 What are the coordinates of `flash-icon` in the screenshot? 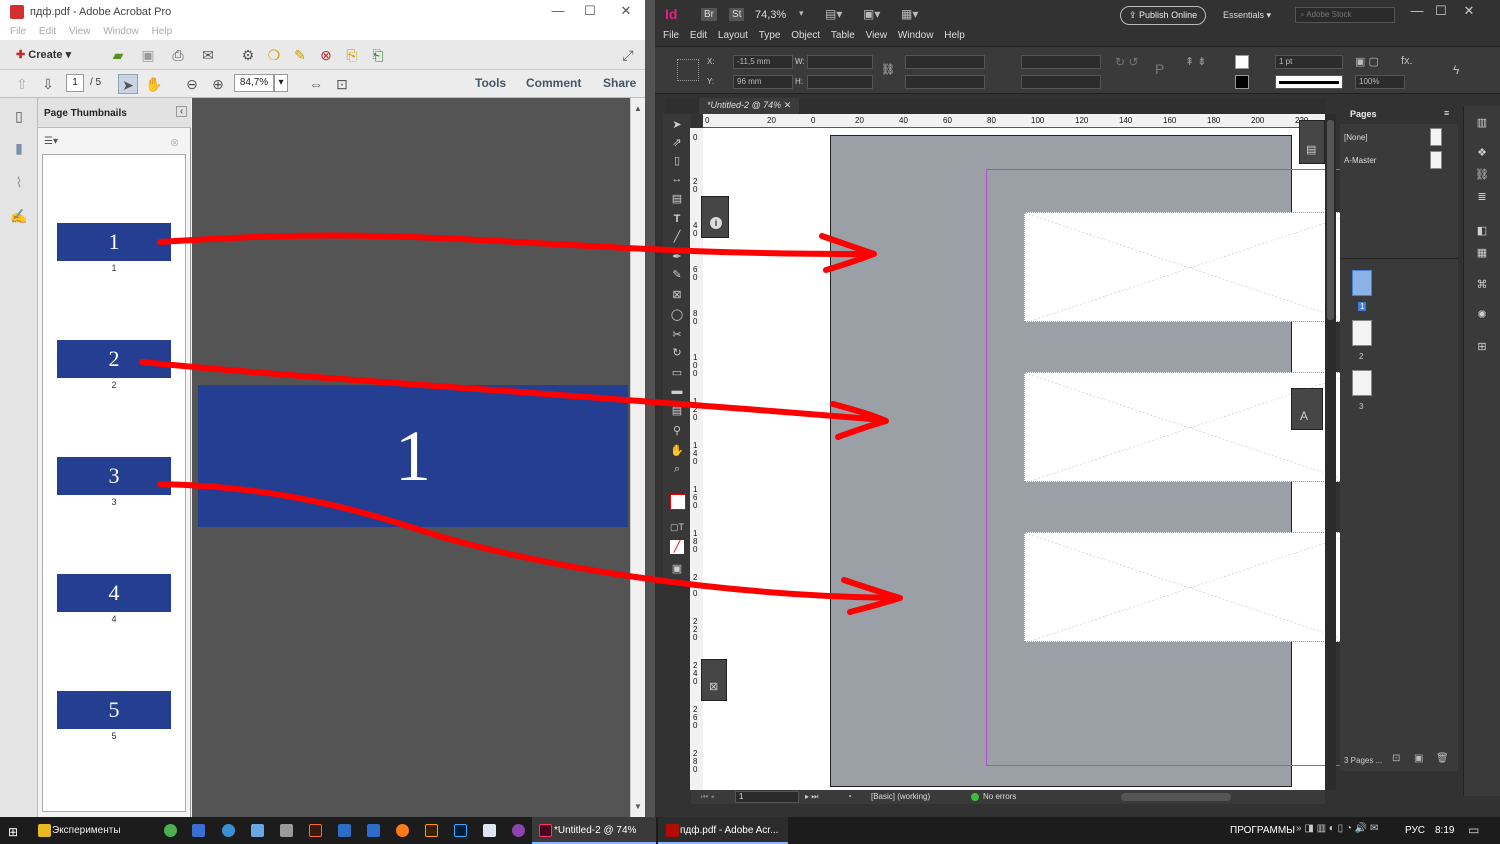 It's located at (315, 830).